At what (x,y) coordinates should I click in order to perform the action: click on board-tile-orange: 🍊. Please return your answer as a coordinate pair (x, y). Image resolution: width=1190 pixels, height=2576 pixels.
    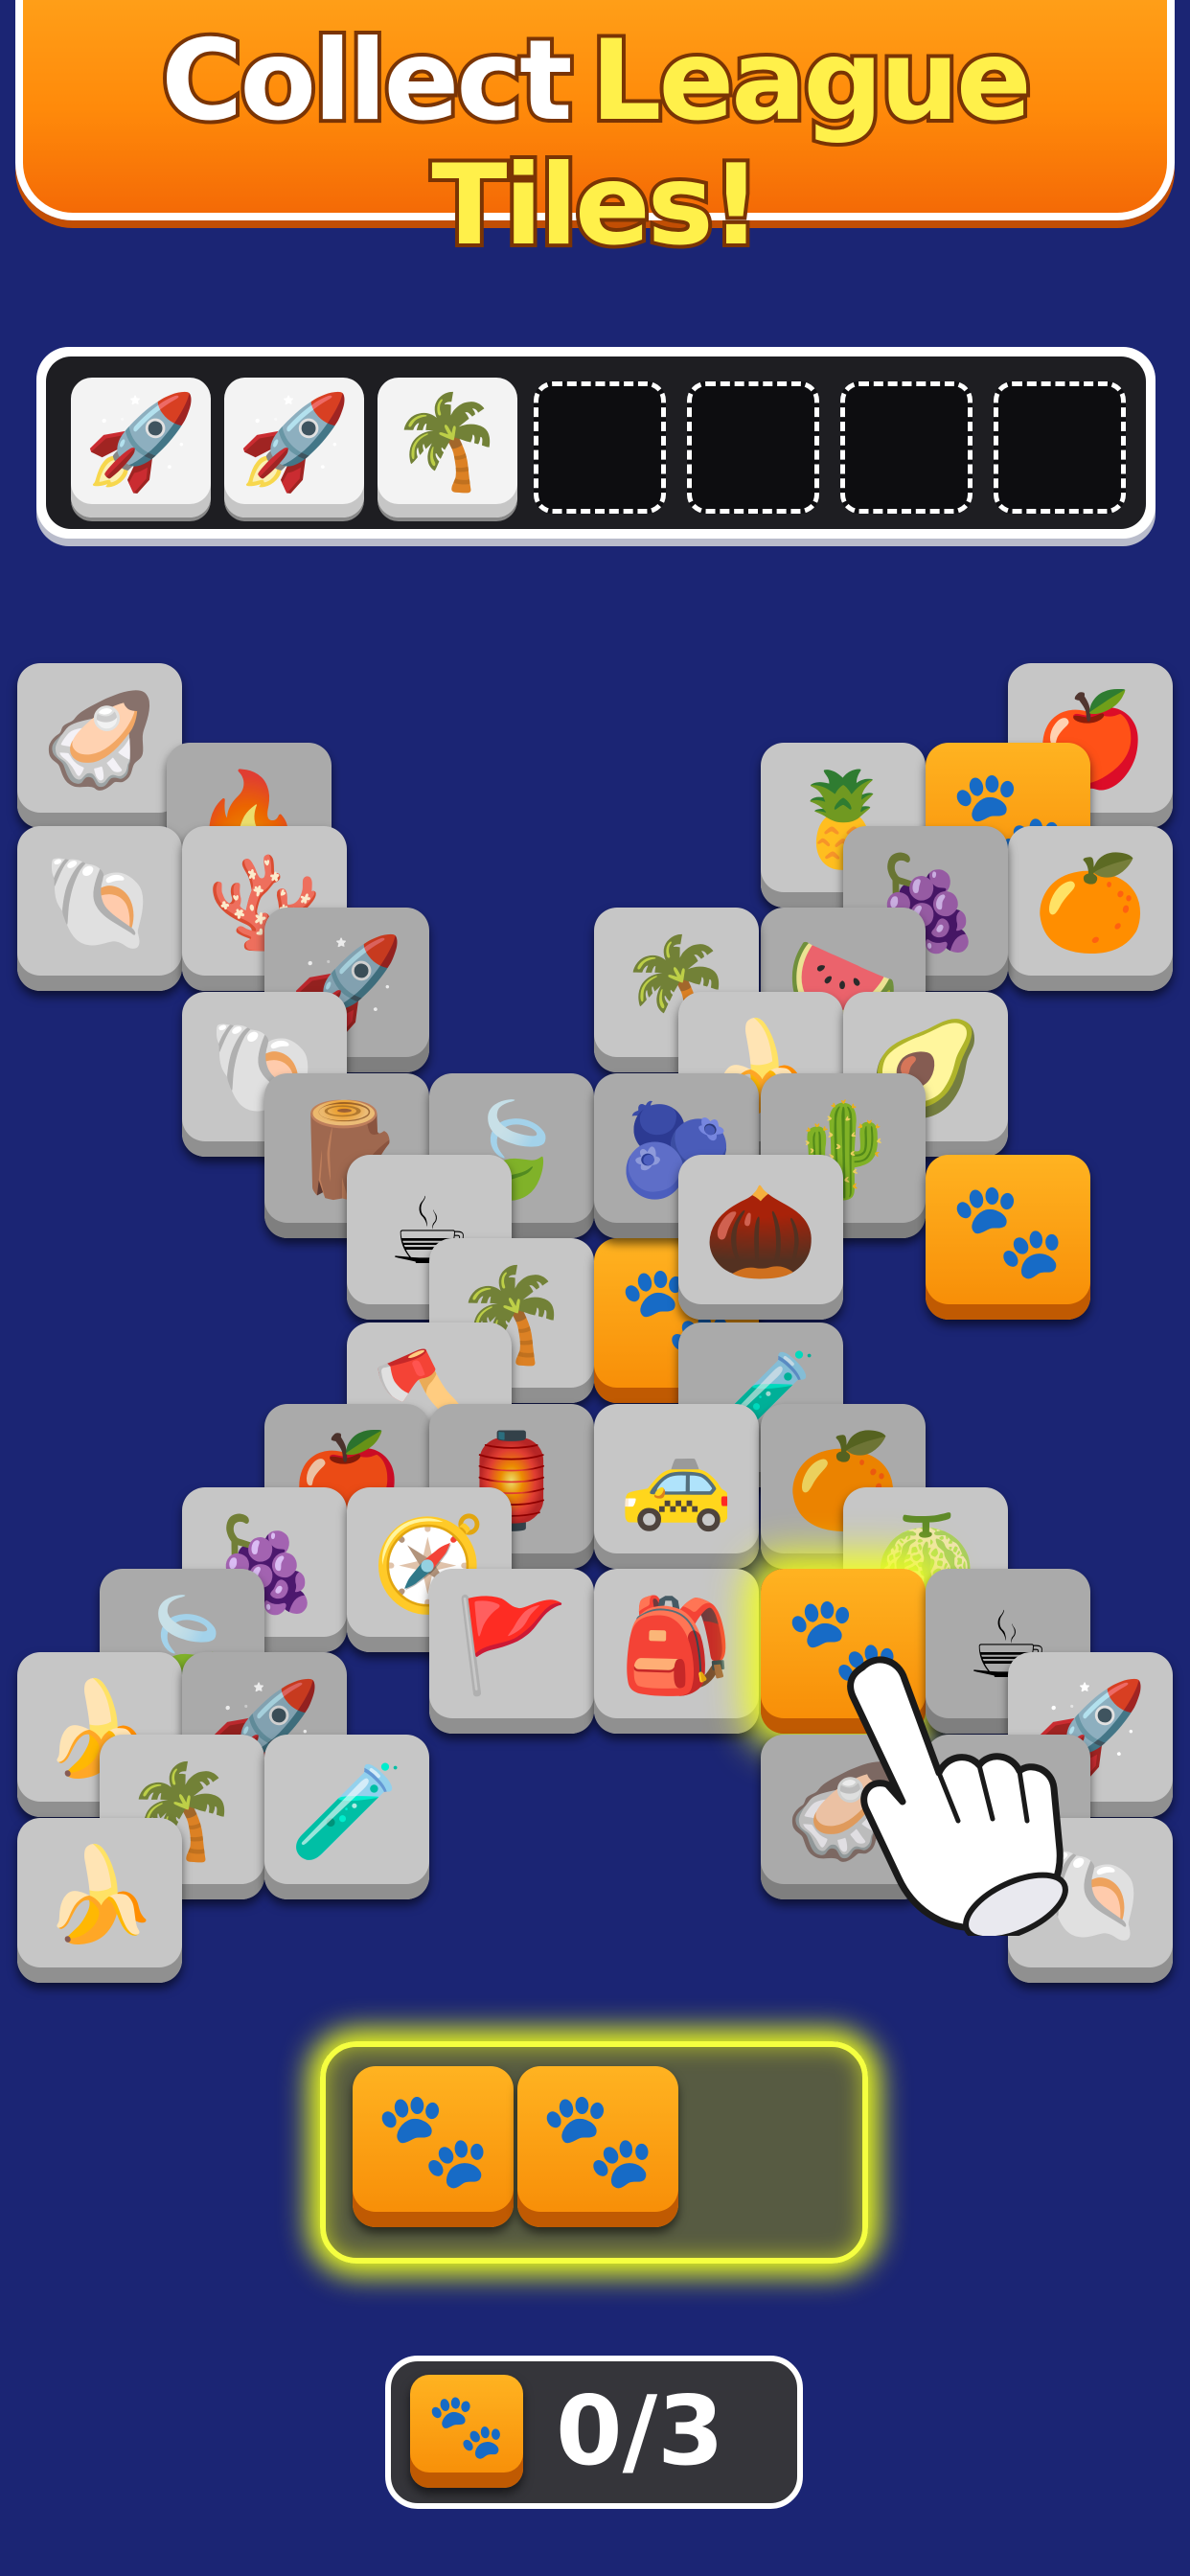
    Looking at the image, I should click on (1091, 908).